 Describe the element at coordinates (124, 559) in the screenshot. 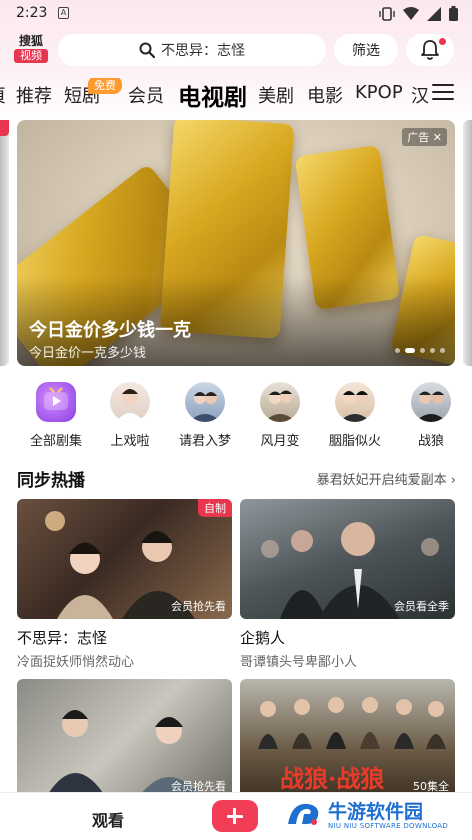

I see `video-thumbnail: 自制 会员抢先看` at that location.